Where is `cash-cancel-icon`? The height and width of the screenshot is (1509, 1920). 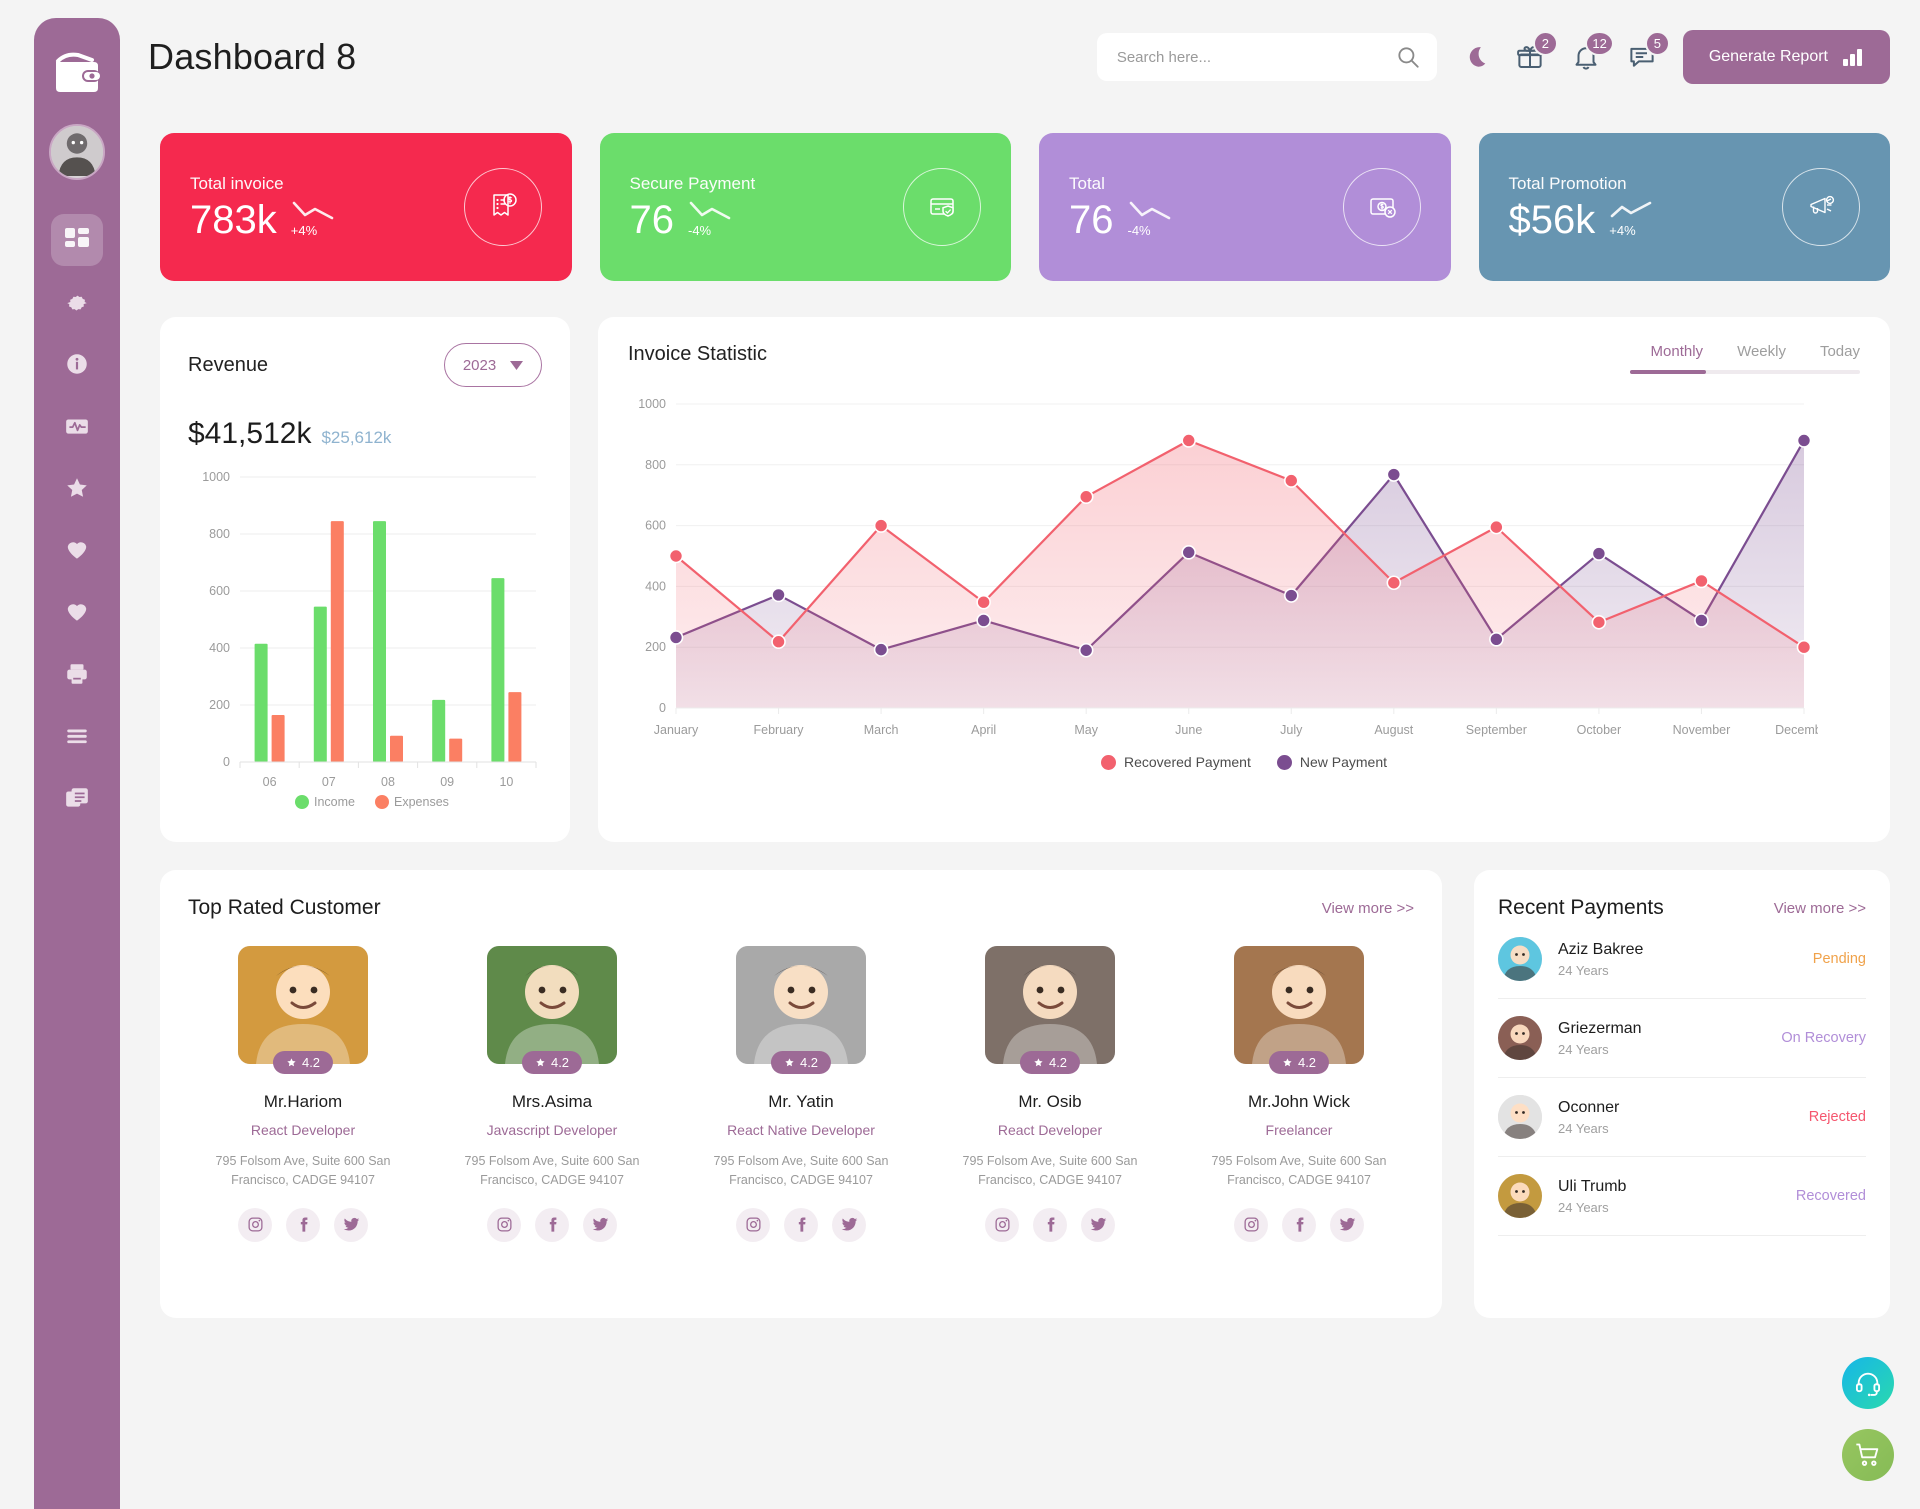 cash-cancel-icon is located at coordinates (1381, 207).